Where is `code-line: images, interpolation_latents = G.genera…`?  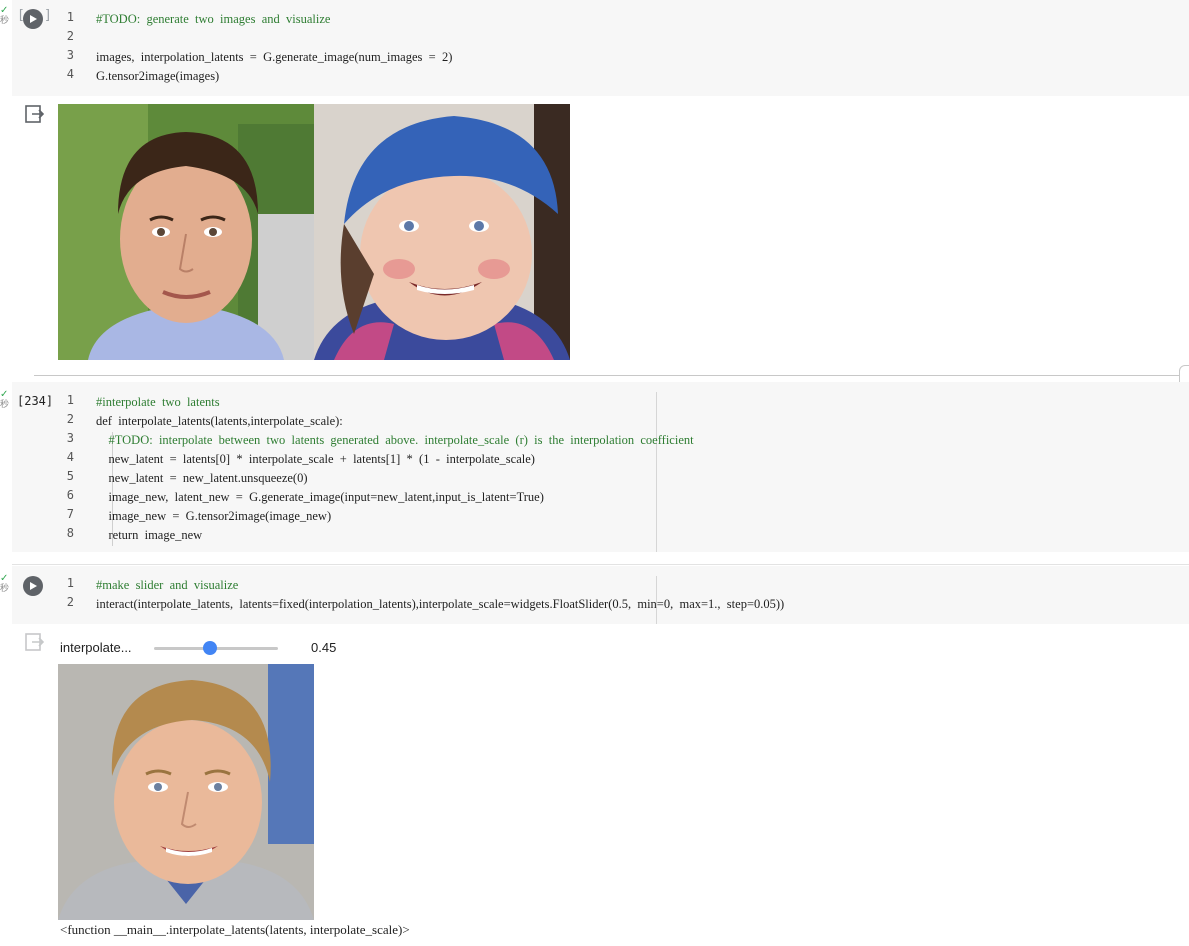
code-line: images, interpolation_latents = G.genera… is located at coordinates (274, 57).